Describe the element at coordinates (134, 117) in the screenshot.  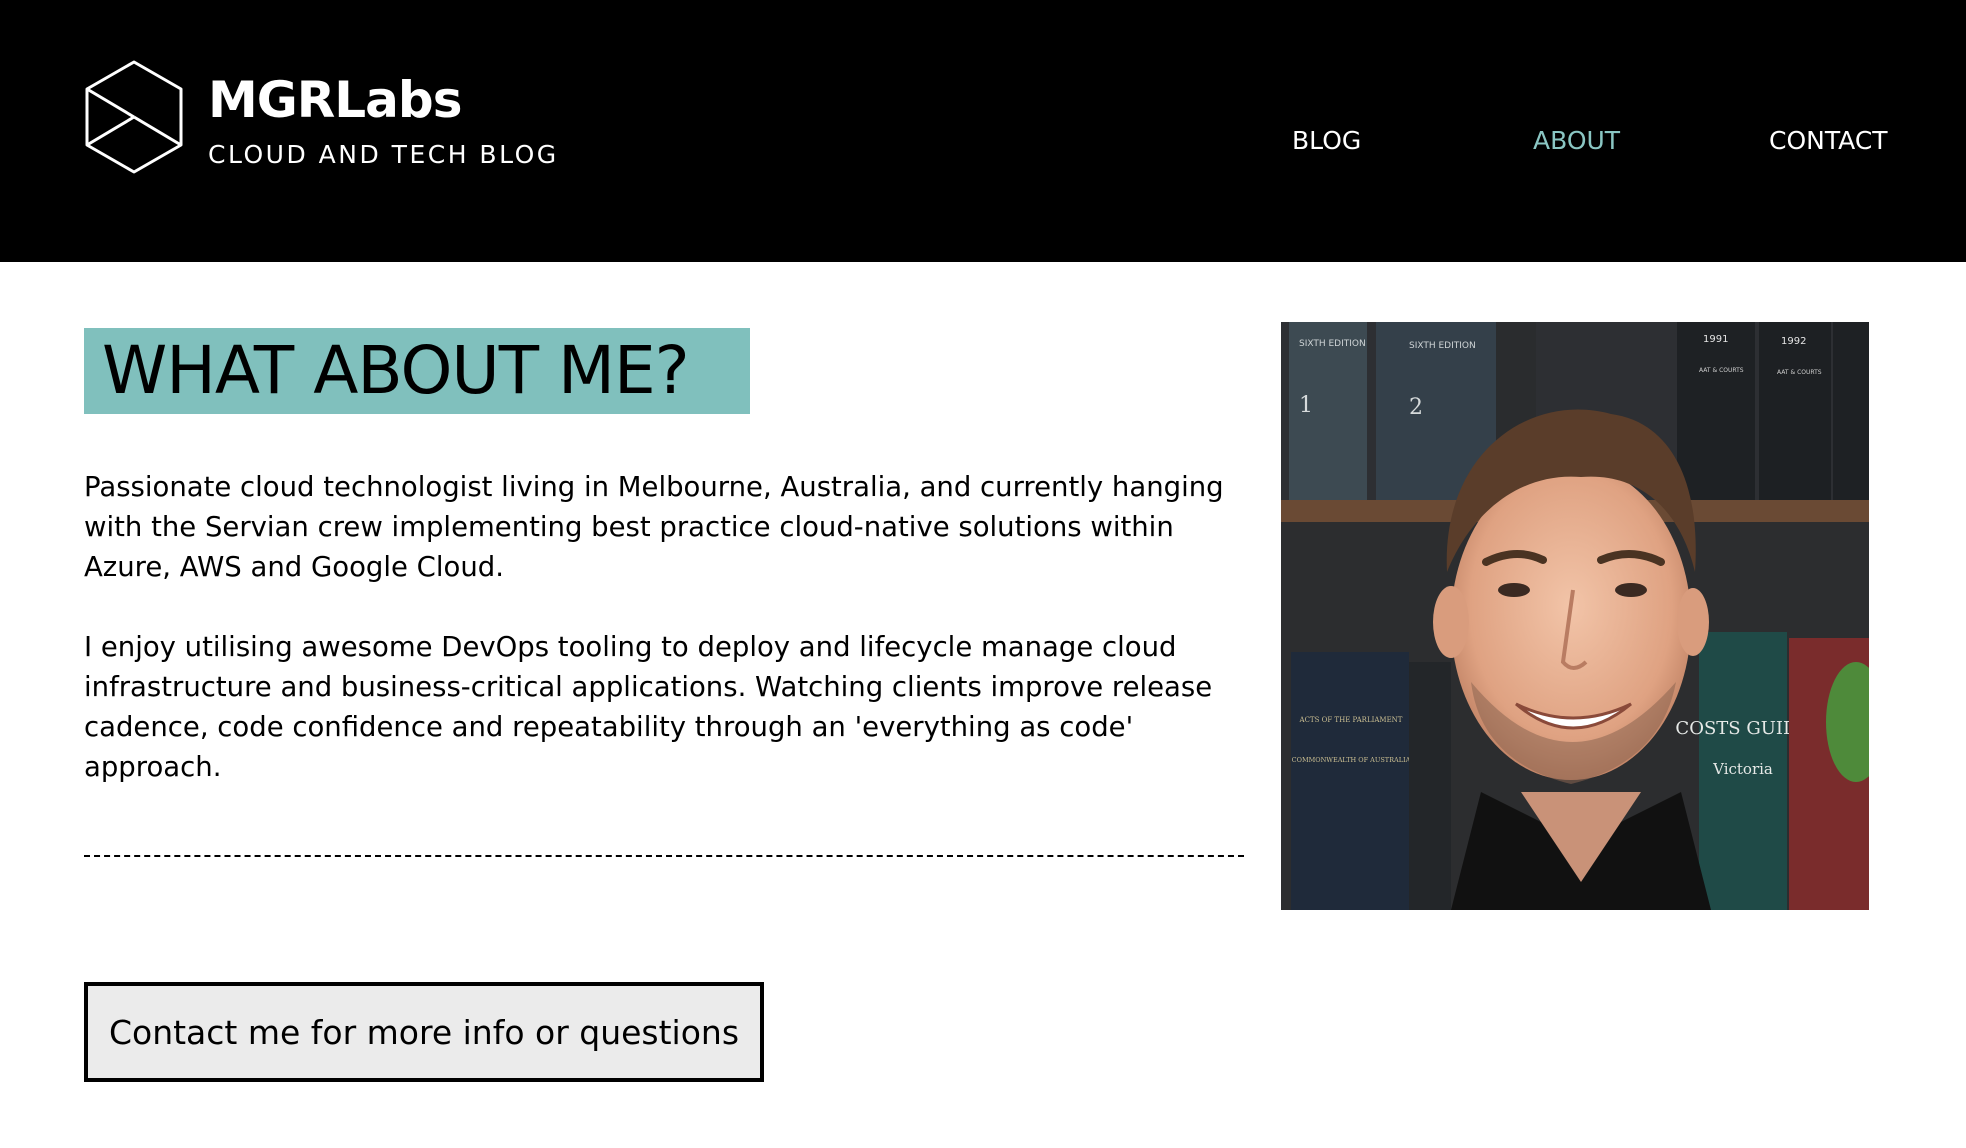
I see `hexagon-cube-icon` at that location.